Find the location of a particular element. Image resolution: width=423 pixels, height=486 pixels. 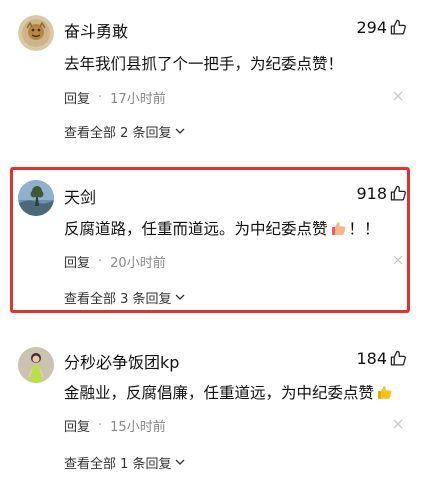

timestamp: 20小时前 is located at coordinates (138, 263).